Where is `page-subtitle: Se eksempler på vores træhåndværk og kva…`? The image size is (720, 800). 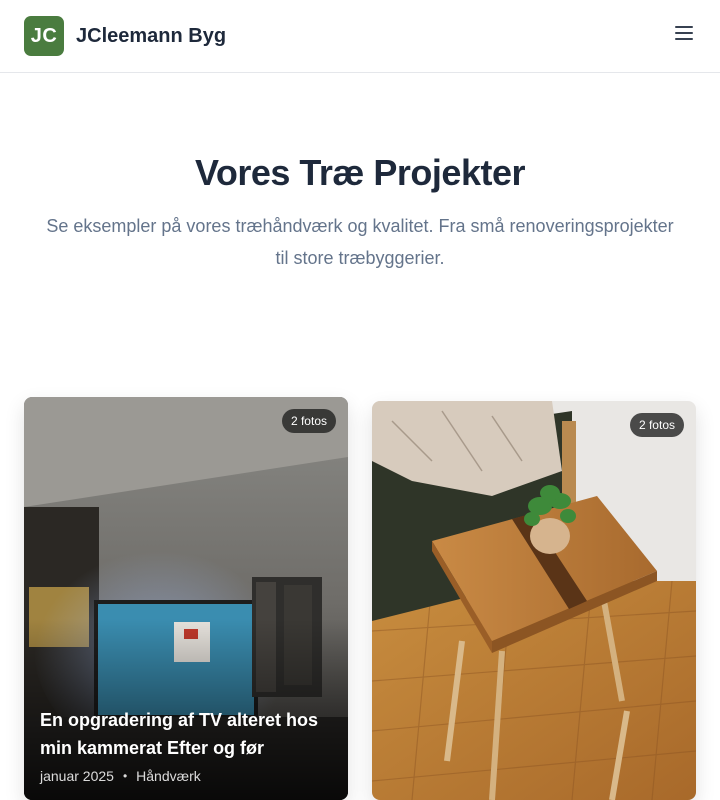
page-subtitle: Se eksempler på vores træhåndværk og kva… is located at coordinates (360, 242).